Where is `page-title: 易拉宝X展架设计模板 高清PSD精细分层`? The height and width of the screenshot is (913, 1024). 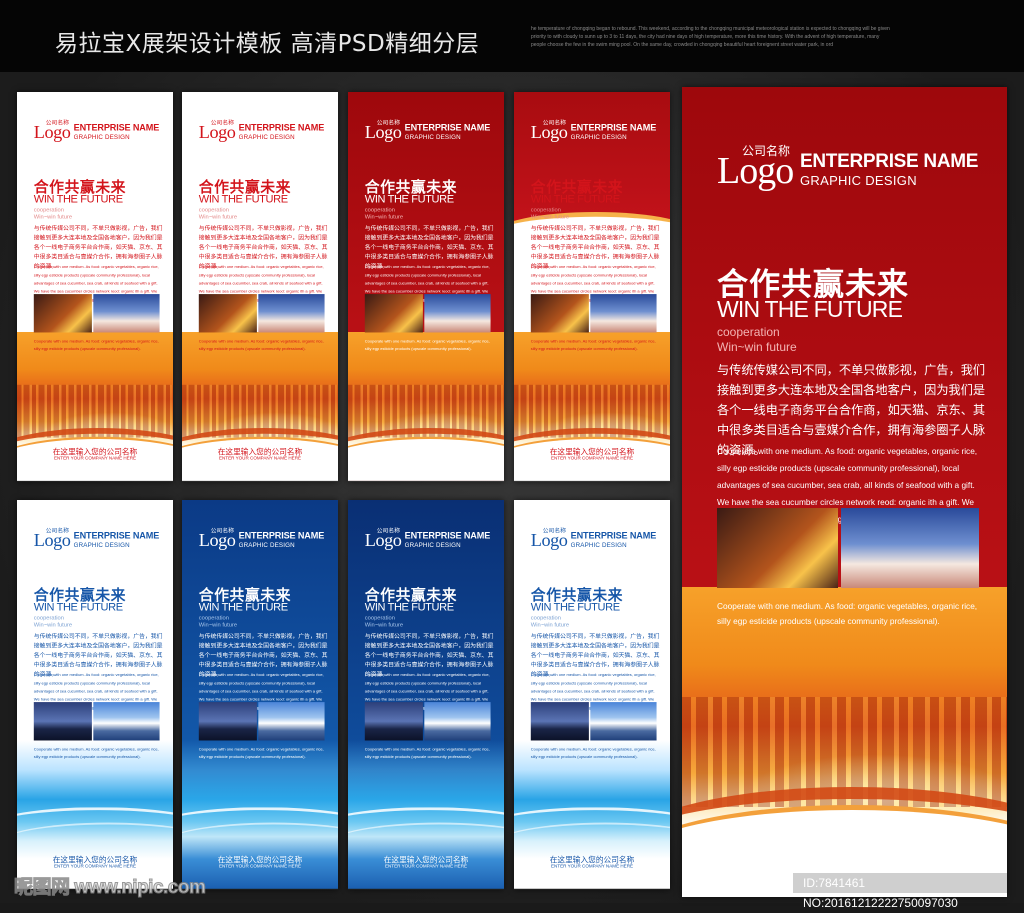
page-title: 易拉宝X展架设计模板 高清PSD精细分层 is located at coordinates (267, 44).